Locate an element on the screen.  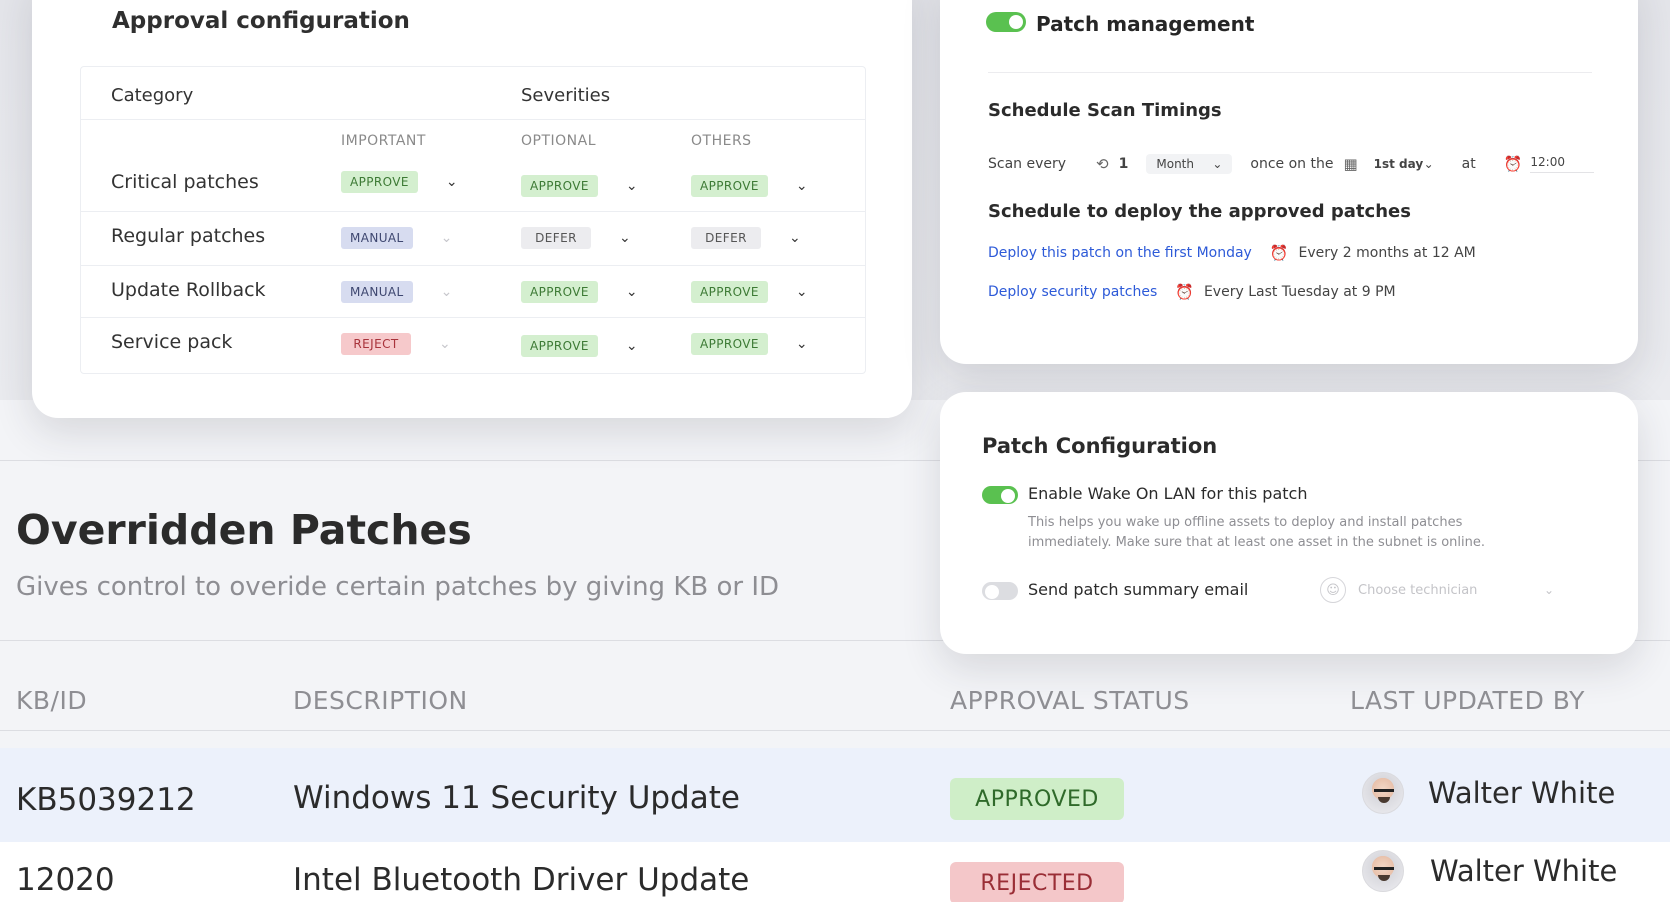
row-label-regular: Regular patches is located at coordinates (188, 236).